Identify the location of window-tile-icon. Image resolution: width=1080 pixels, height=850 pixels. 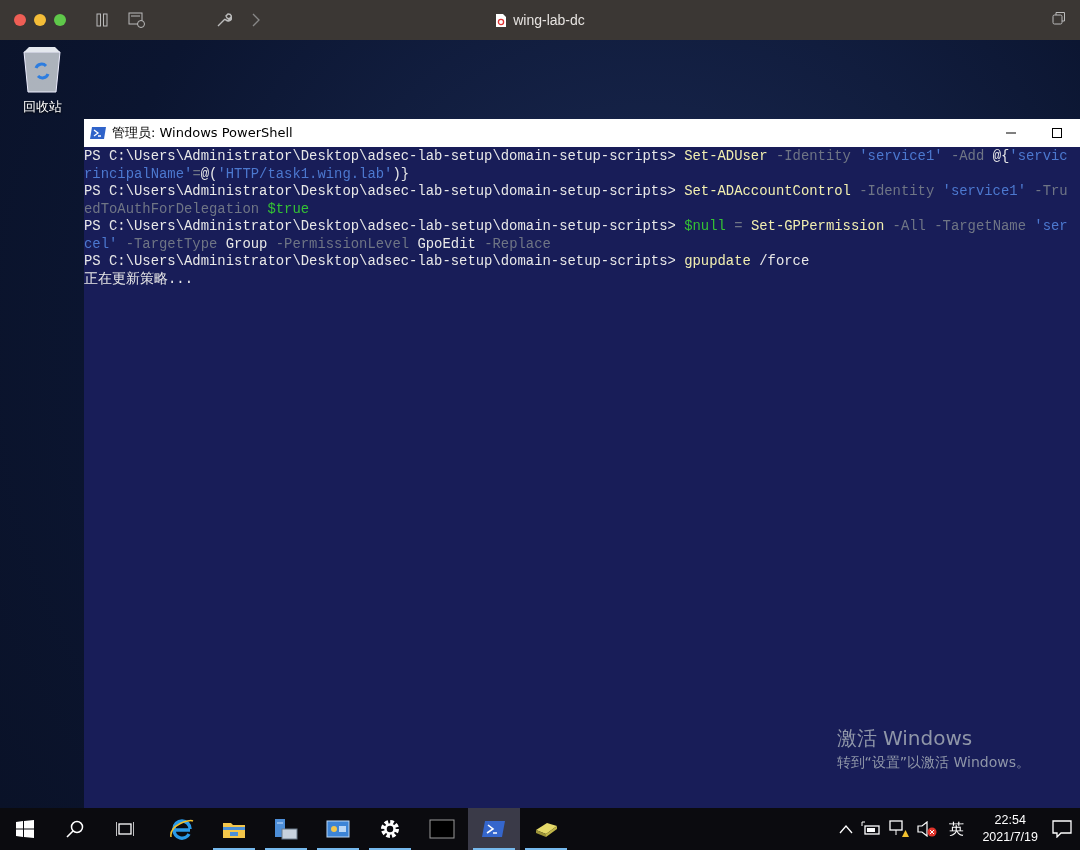
(1059, 18).